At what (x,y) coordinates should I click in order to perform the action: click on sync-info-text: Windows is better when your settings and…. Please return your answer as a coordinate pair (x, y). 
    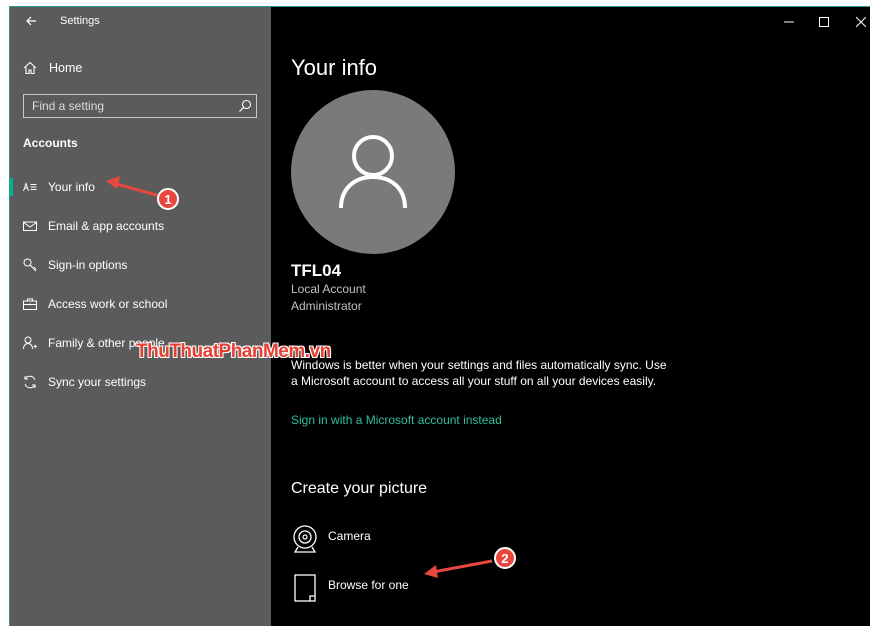
    Looking at the image, I should click on (479, 373).